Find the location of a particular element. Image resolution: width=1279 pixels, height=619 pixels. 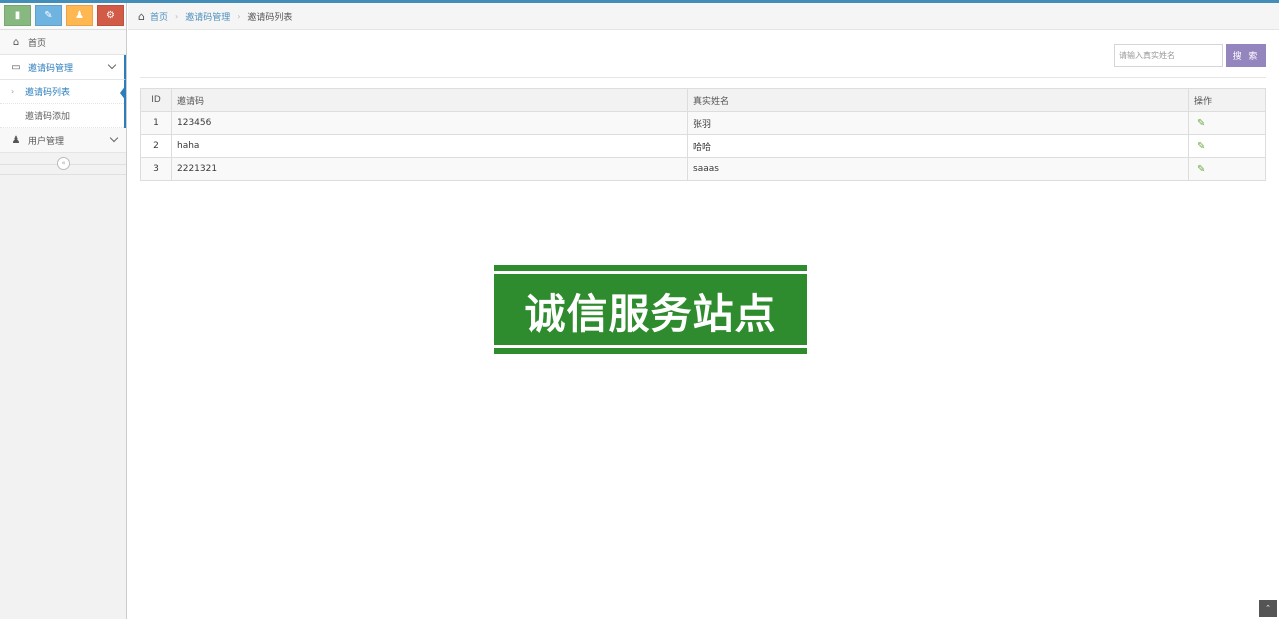

divider is located at coordinates (703, 77).